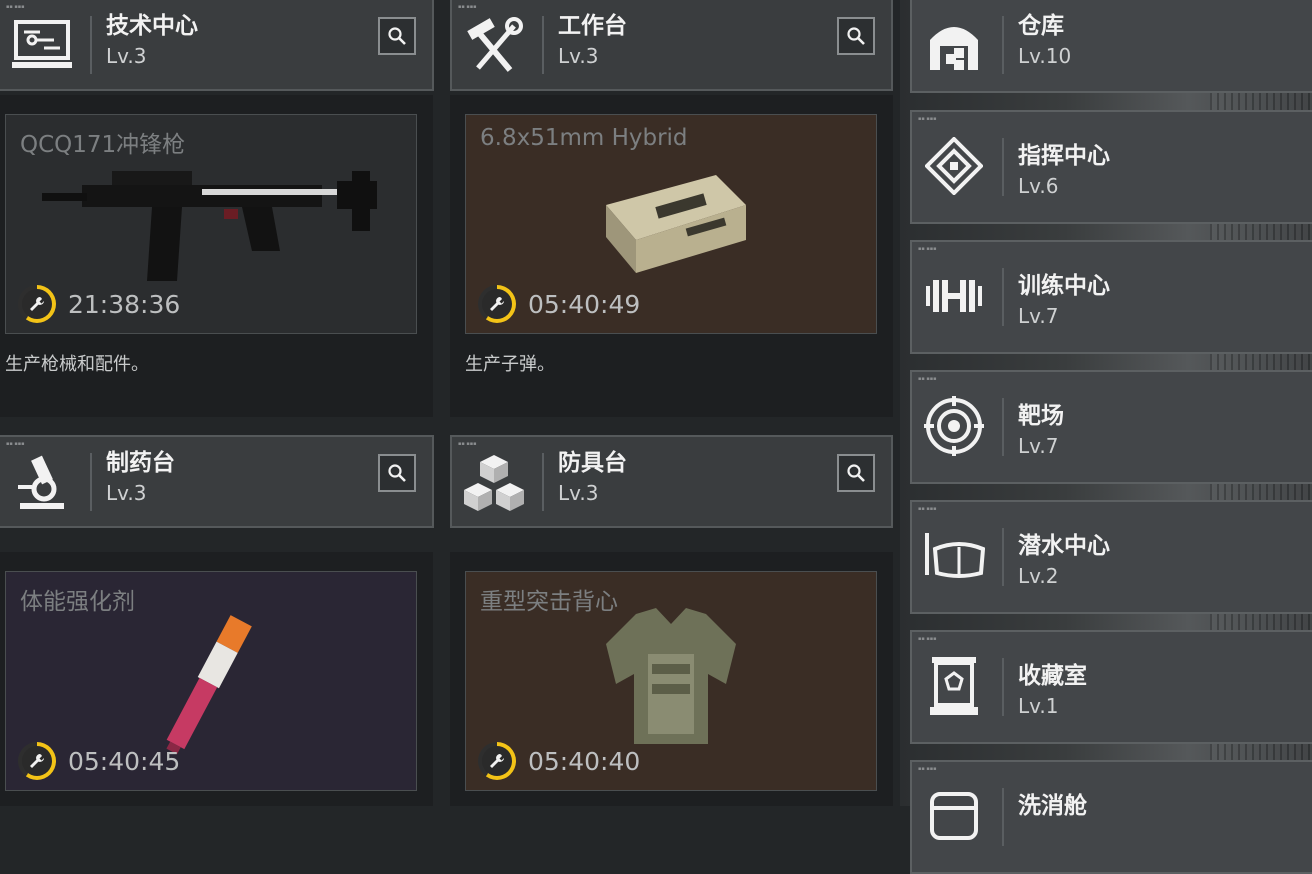 The image size is (1312, 874). I want to click on facility-header-pharmacy: ▪▪ ▪▪▪ 制药台 Lv.3, so click(217, 481).